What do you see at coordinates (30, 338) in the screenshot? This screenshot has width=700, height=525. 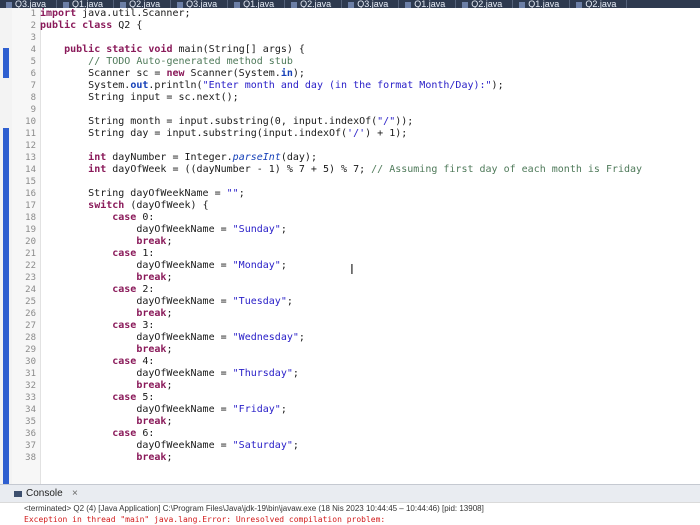 I see `line-number: 28` at bounding box center [30, 338].